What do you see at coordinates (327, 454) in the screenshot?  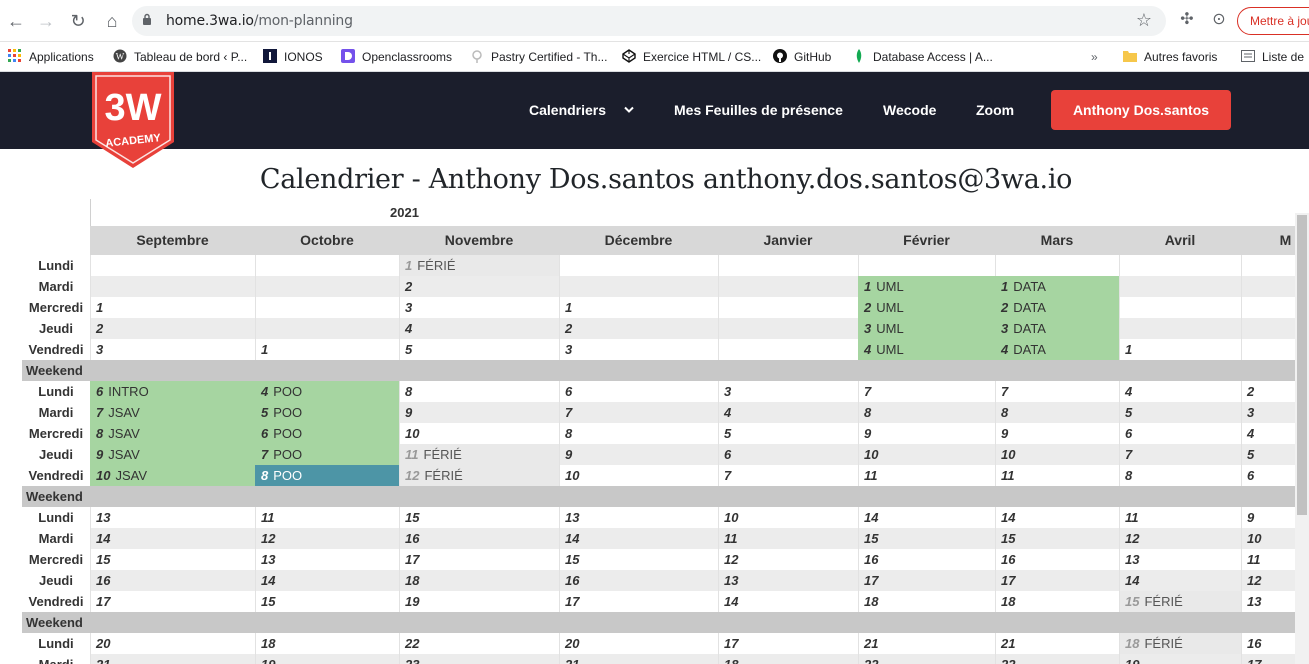 I see `calendar-day-cell: 7 POO` at bounding box center [327, 454].